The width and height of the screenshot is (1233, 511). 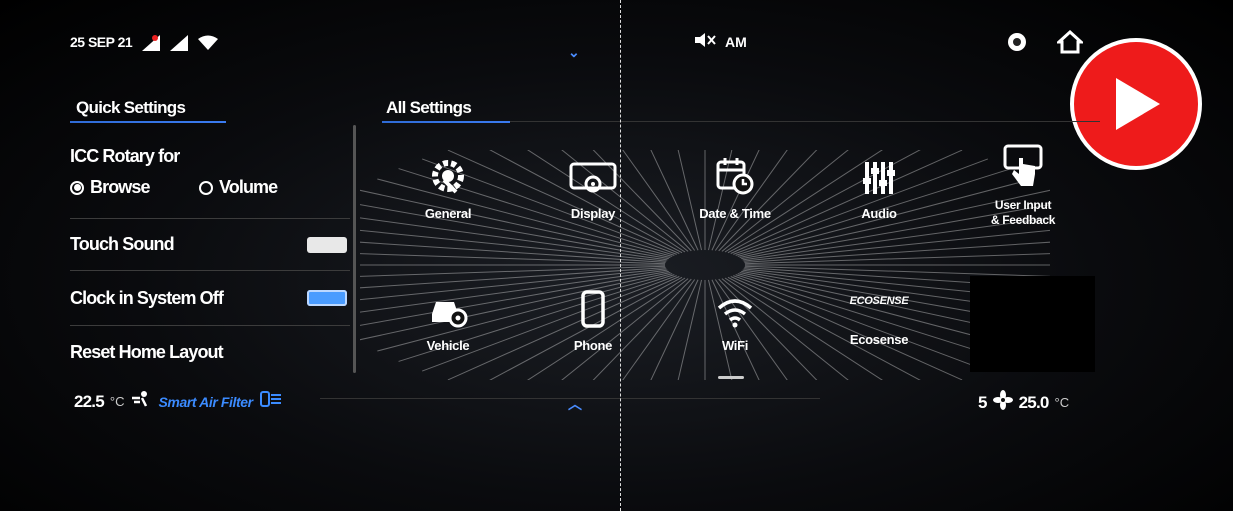 What do you see at coordinates (1017, 44) in the screenshot?
I see `settings-gear-icon` at bounding box center [1017, 44].